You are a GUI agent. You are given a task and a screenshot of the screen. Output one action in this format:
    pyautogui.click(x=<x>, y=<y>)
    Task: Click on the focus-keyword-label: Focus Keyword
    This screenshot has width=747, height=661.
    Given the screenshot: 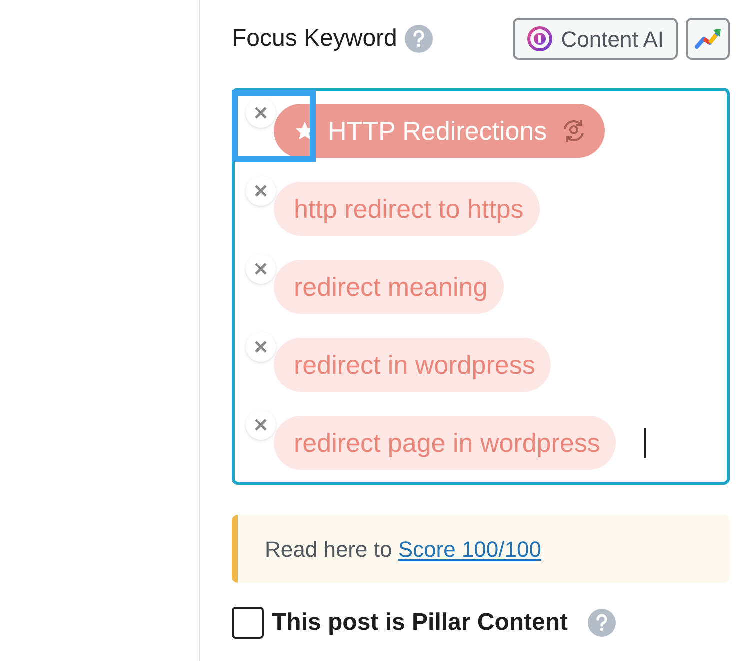 What is the action you would take?
    pyautogui.click(x=315, y=39)
    